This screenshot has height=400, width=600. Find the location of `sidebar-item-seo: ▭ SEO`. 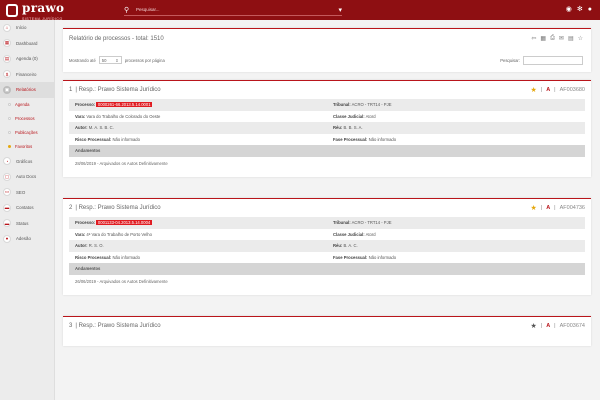

sidebar-item-seo: ▭ SEO is located at coordinates (27, 193).